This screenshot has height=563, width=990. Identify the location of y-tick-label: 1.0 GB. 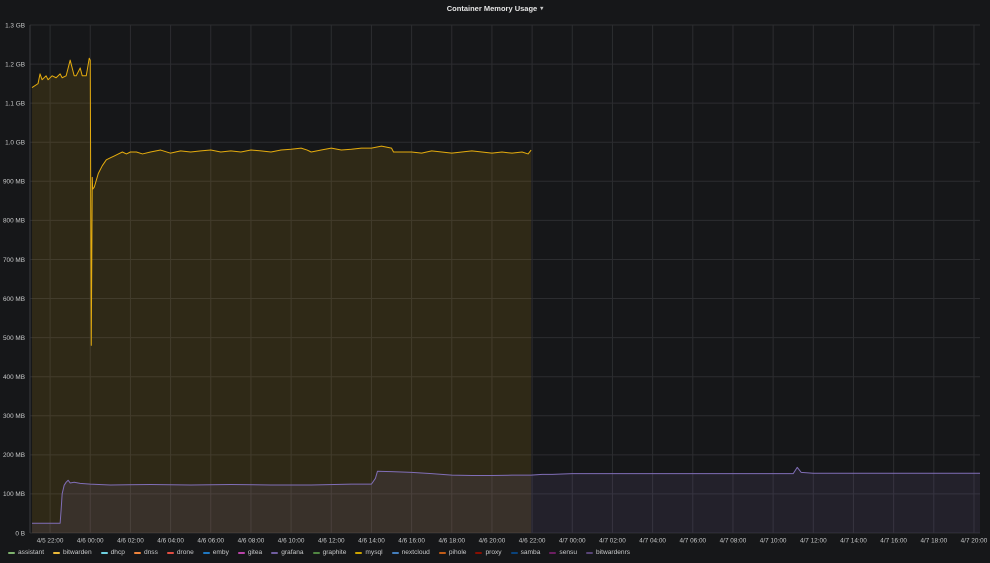
(15, 143).